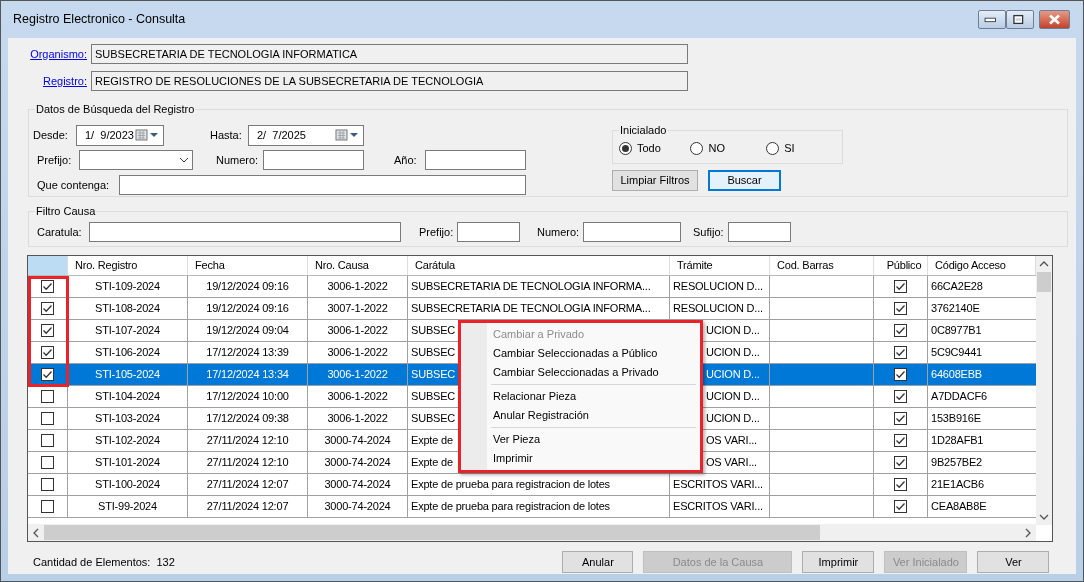 The width and height of the screenshot is (1084, 582). Describe the element at coordinates (184, 160) in the screenshot. I see `chevron-down-icon` at that location.